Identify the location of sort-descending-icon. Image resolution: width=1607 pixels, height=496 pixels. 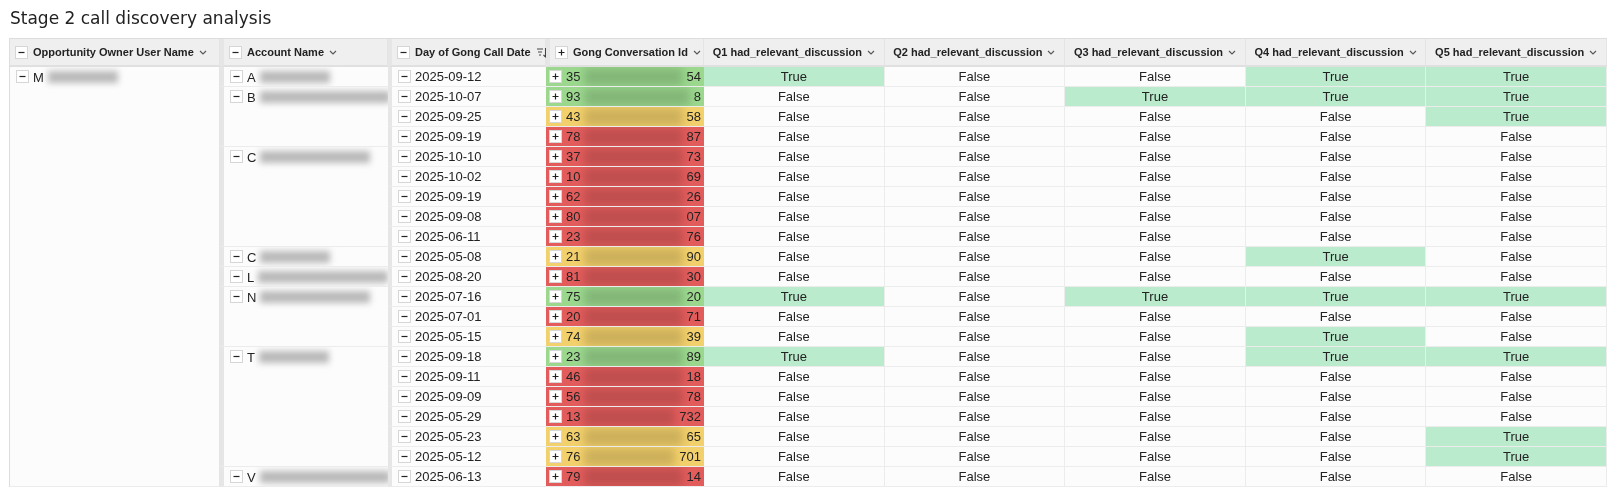
(541, 52).